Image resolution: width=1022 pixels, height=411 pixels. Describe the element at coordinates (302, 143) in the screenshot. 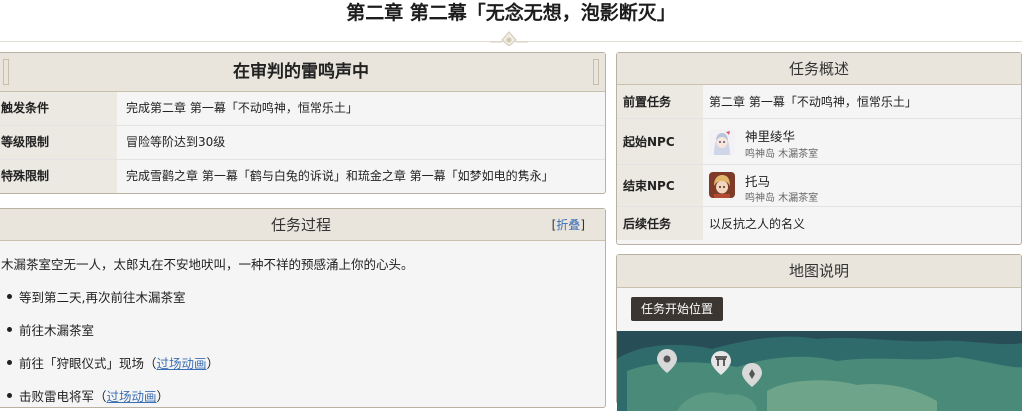

I see `trigger-row: 等级限制 冒险等阶达到30级` at that location.